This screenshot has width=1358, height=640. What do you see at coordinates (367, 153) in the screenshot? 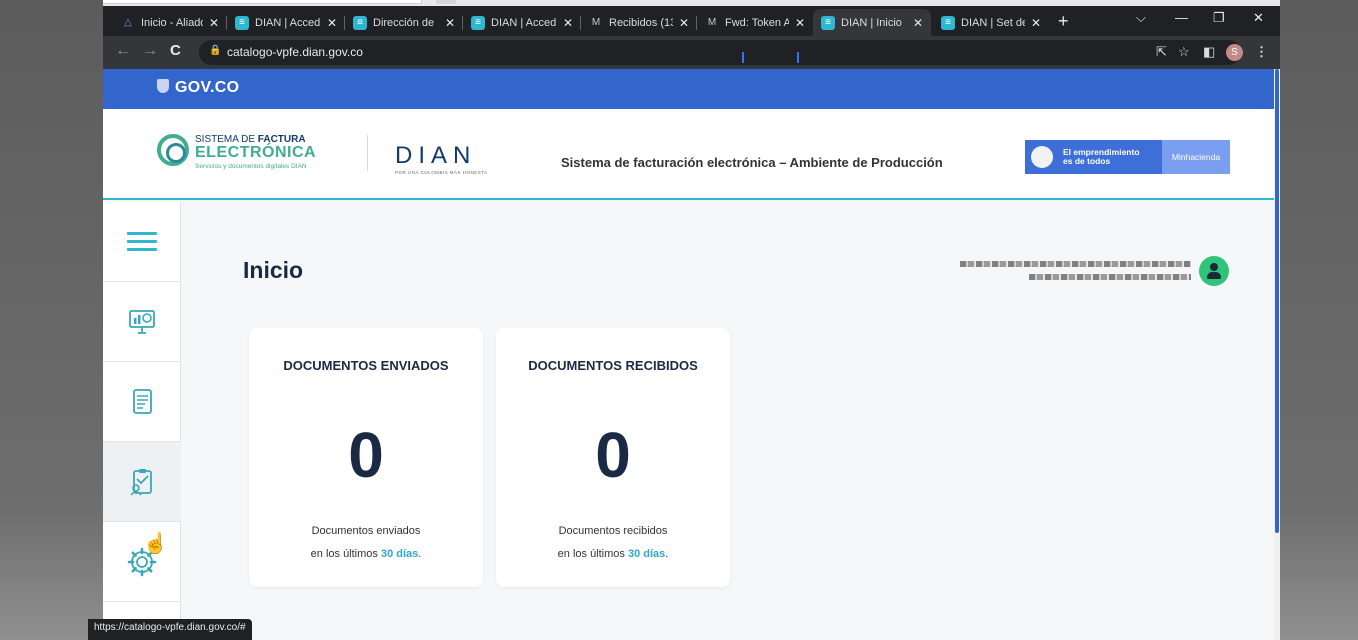
I see `logo-divider` at bounding box center [367, 153].